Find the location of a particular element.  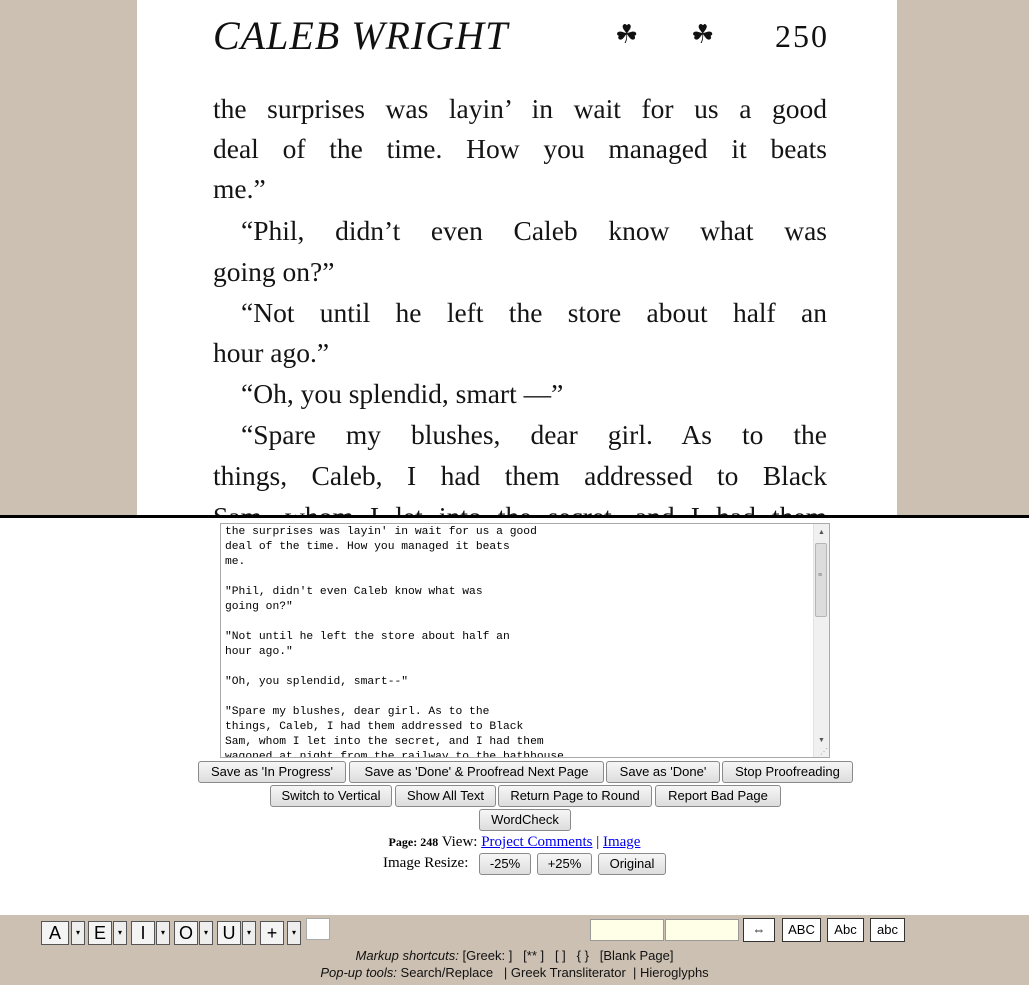

project-comments-link: Project Comments is located at coordinates (536, 842).